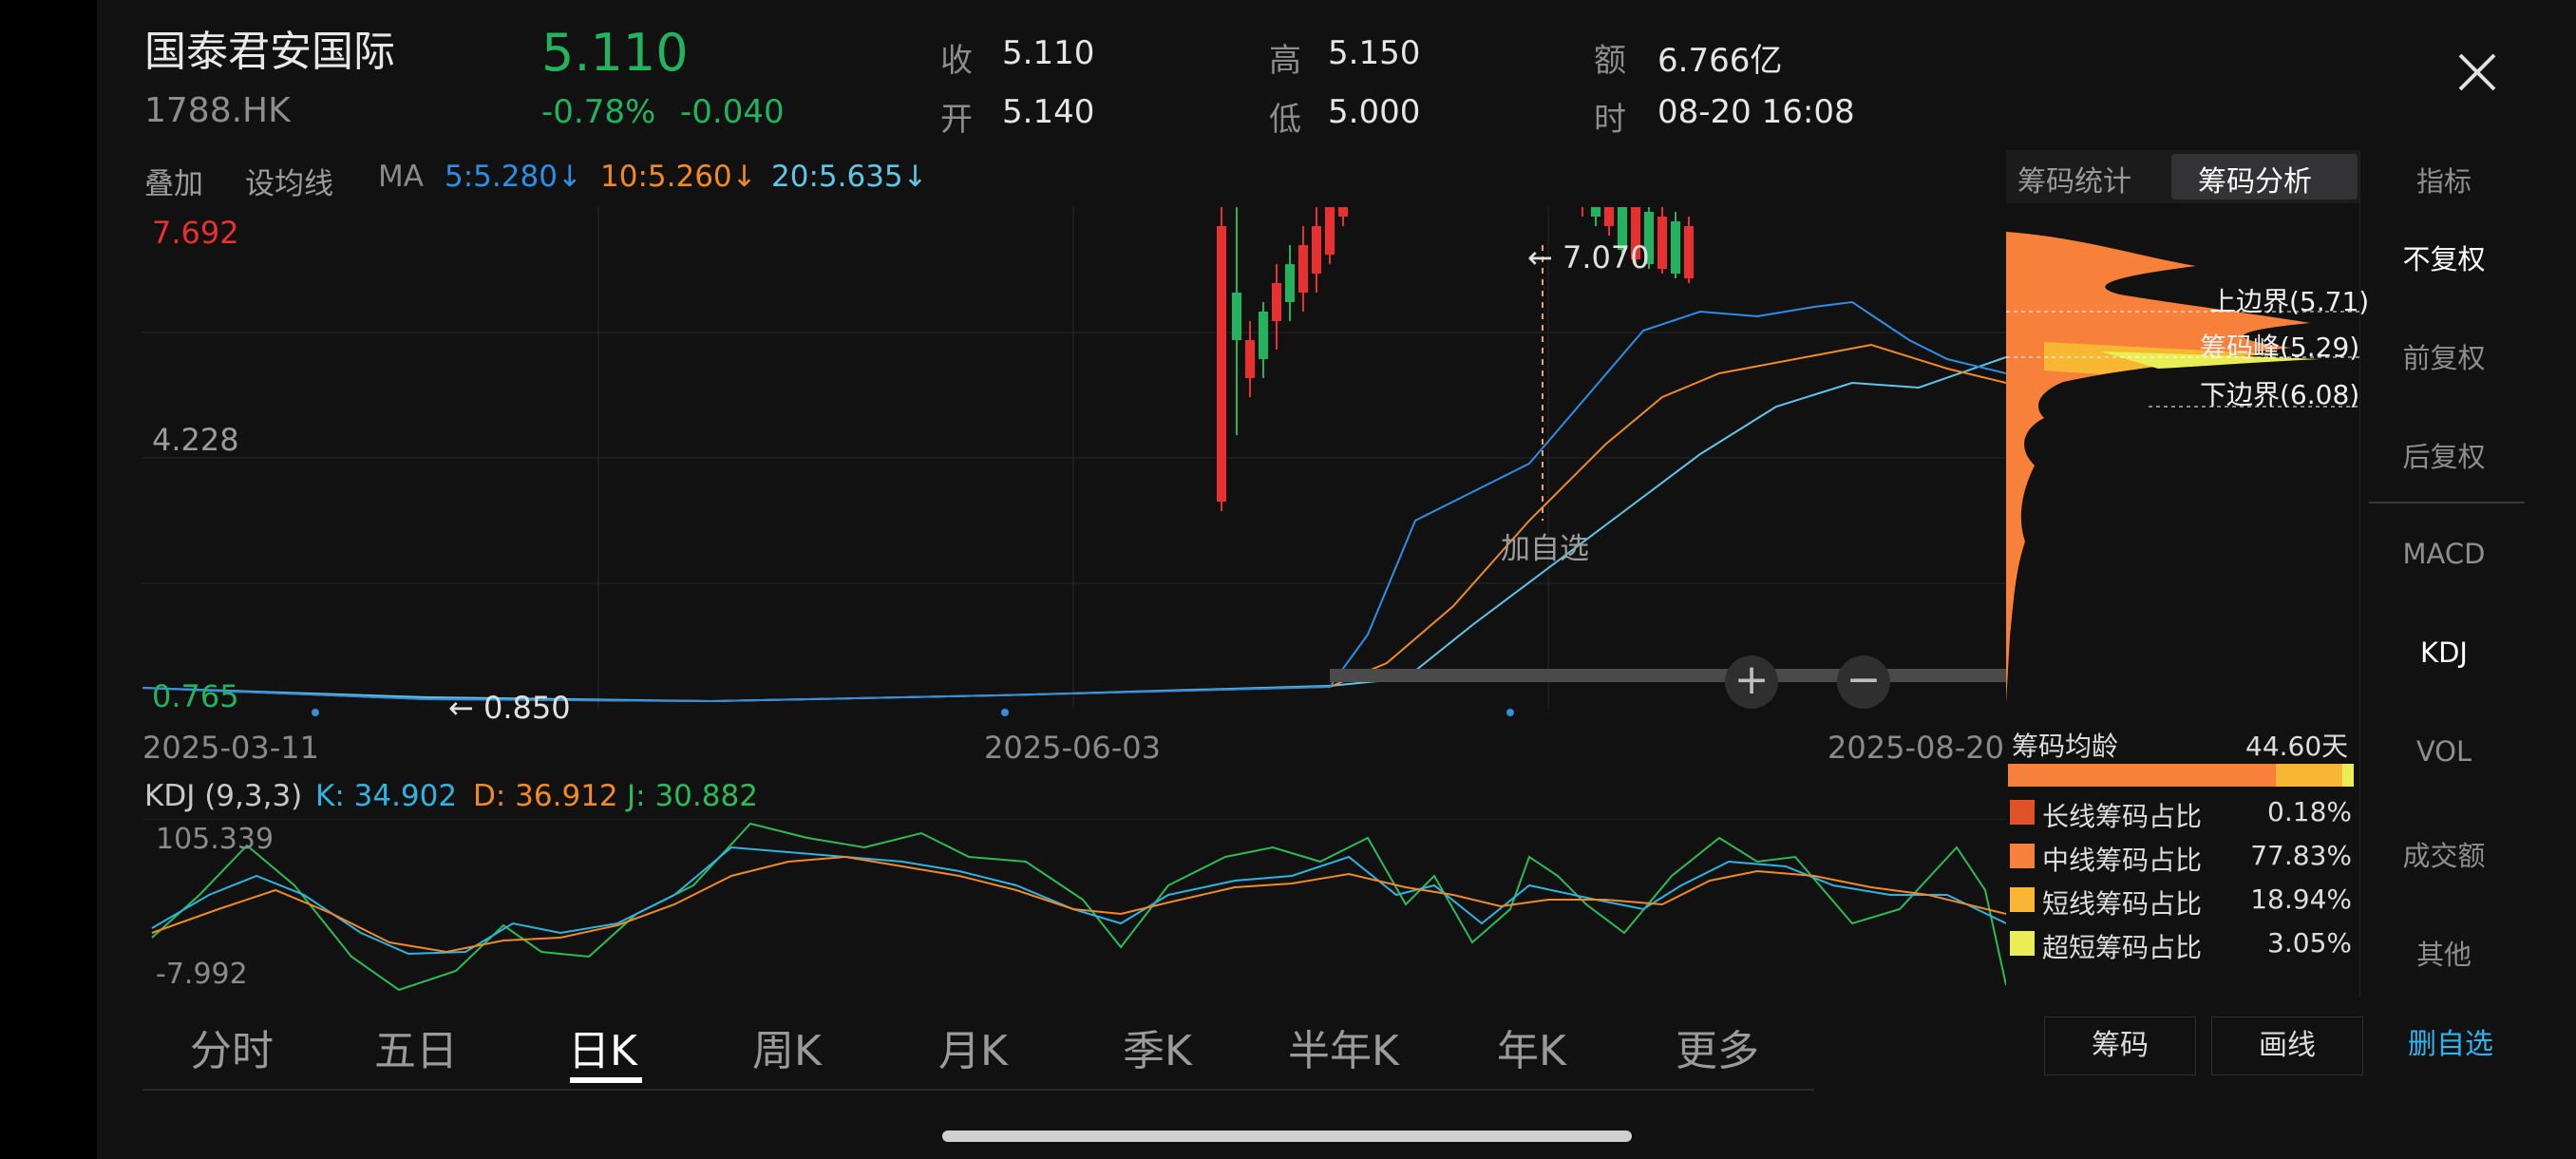  What do you see at coordinates (2444, 180) in the screenshot?
I see `indicator-button: 指标` at bounding box center [2444, 180].